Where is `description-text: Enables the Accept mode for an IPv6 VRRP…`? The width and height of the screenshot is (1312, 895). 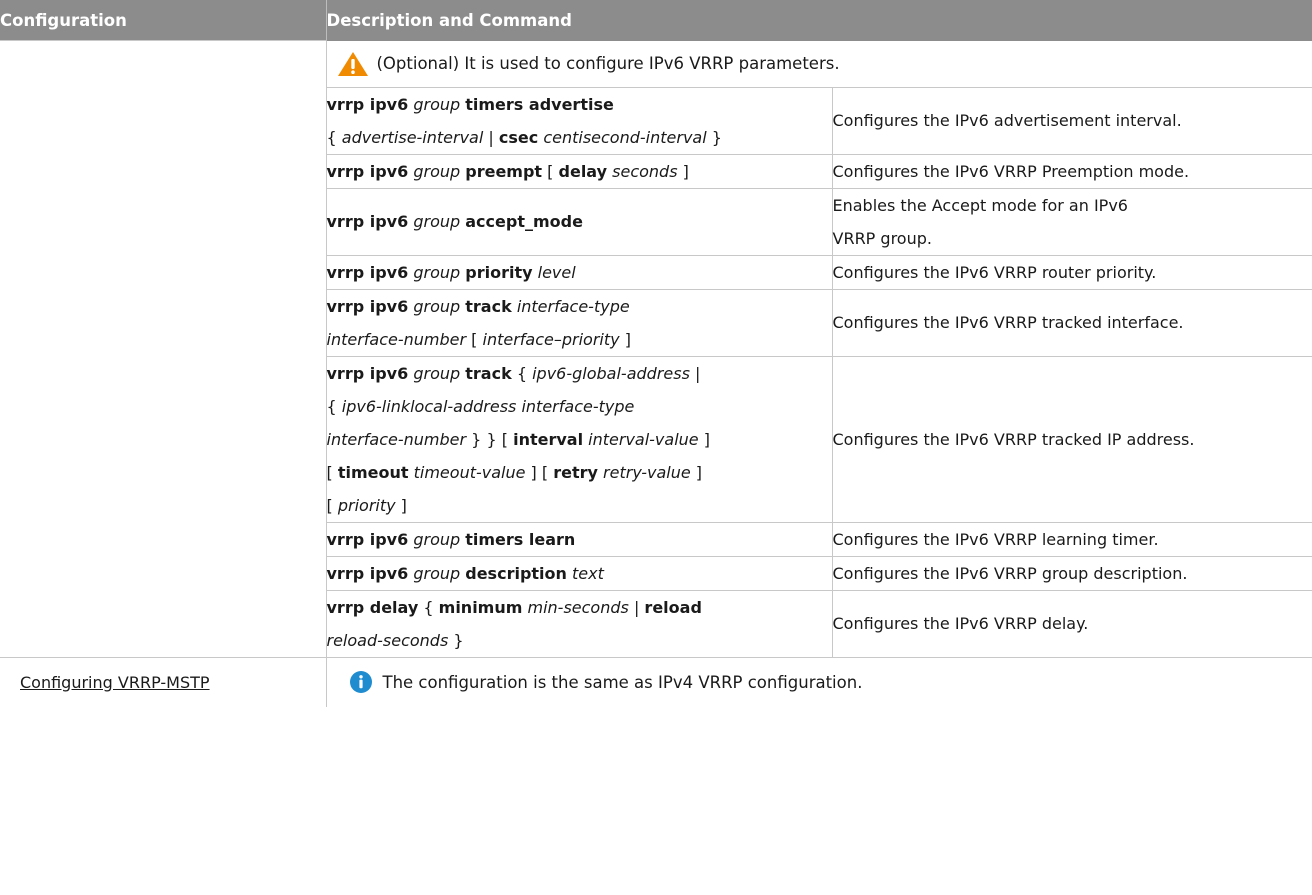 description-text: Enables the Accept mode for an IPv6 VRRP… is located at coordinates (980, 221).